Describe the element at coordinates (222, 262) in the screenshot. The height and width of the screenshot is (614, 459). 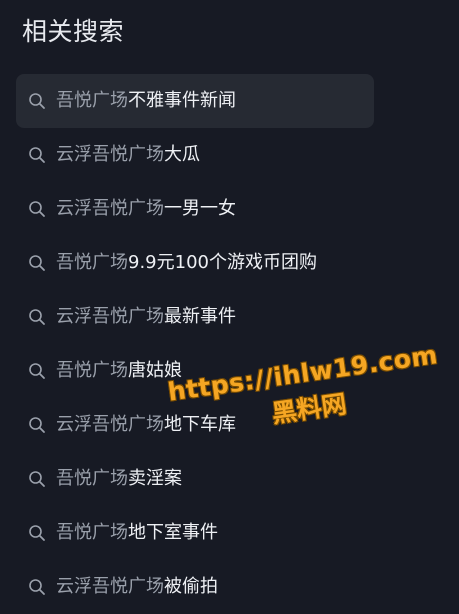
I see `suggestion-suffix: 9.9元100个游戏币团购` at that location.